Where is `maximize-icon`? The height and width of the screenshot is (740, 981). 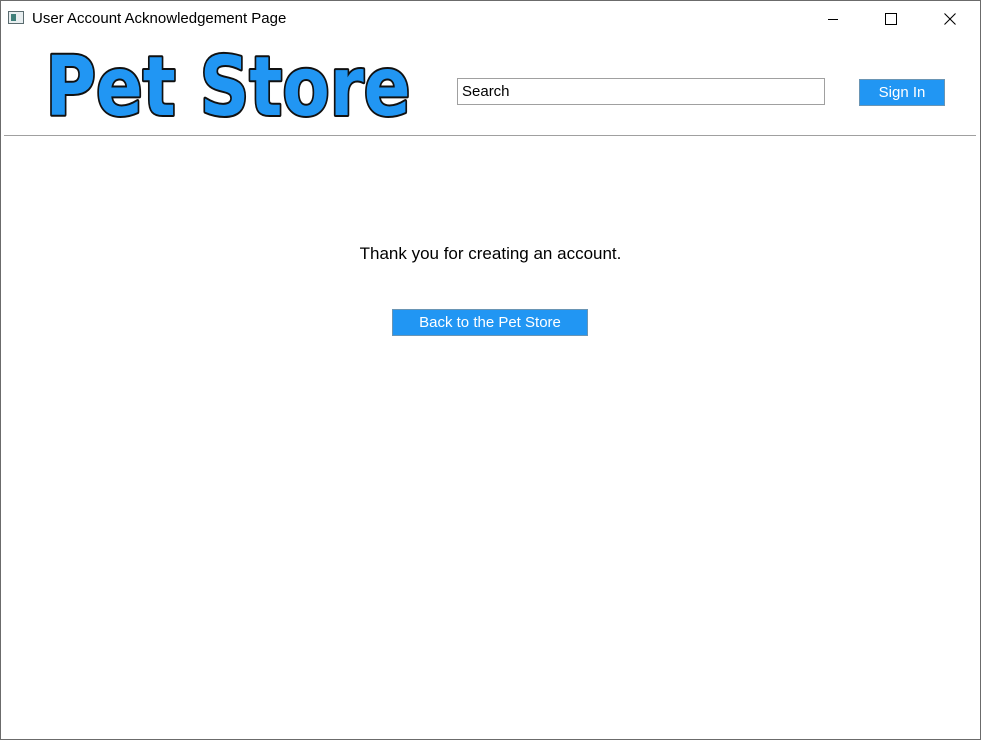
maximize-icon is located at coordinates (891, 19).